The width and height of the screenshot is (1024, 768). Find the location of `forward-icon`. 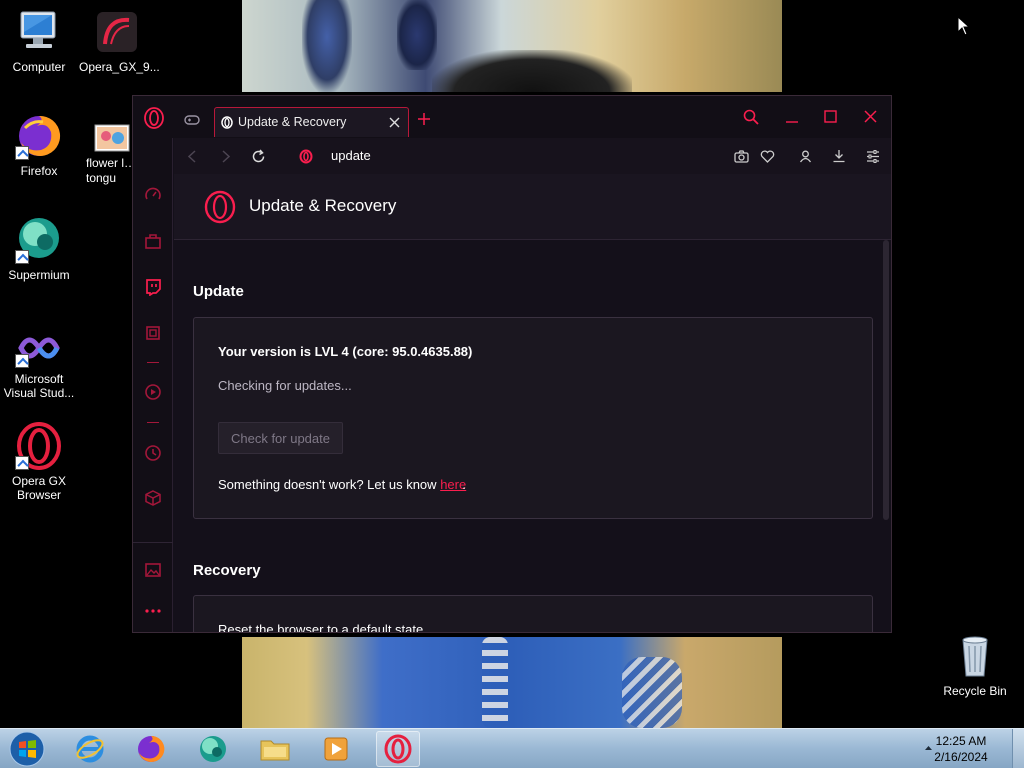

forward-icon is located at coordinates (226, 156).